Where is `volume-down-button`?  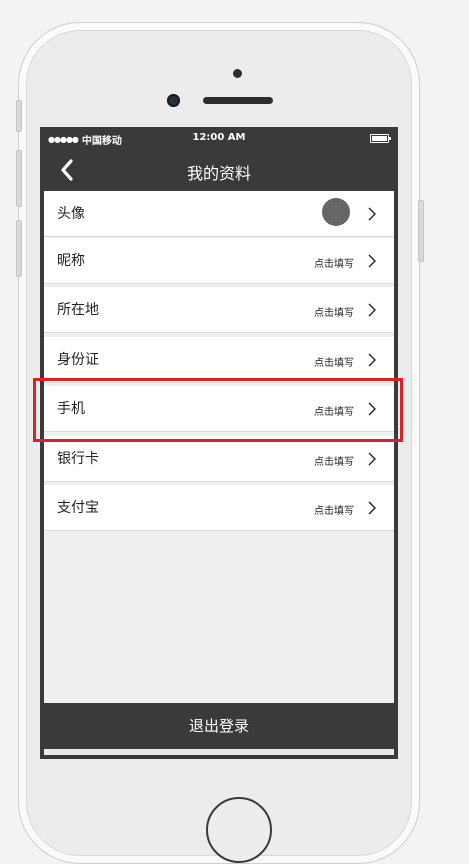 volume-down-button is located at coordinates (19, 248).